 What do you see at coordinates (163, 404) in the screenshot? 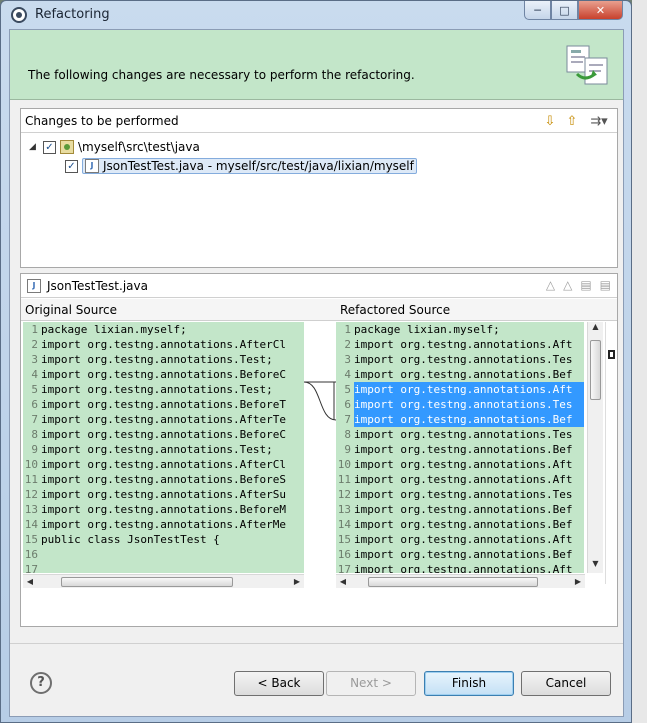
I see `code-line: 6 import org.testng.annotations.BeforeT` at bounding box center [163, 404].